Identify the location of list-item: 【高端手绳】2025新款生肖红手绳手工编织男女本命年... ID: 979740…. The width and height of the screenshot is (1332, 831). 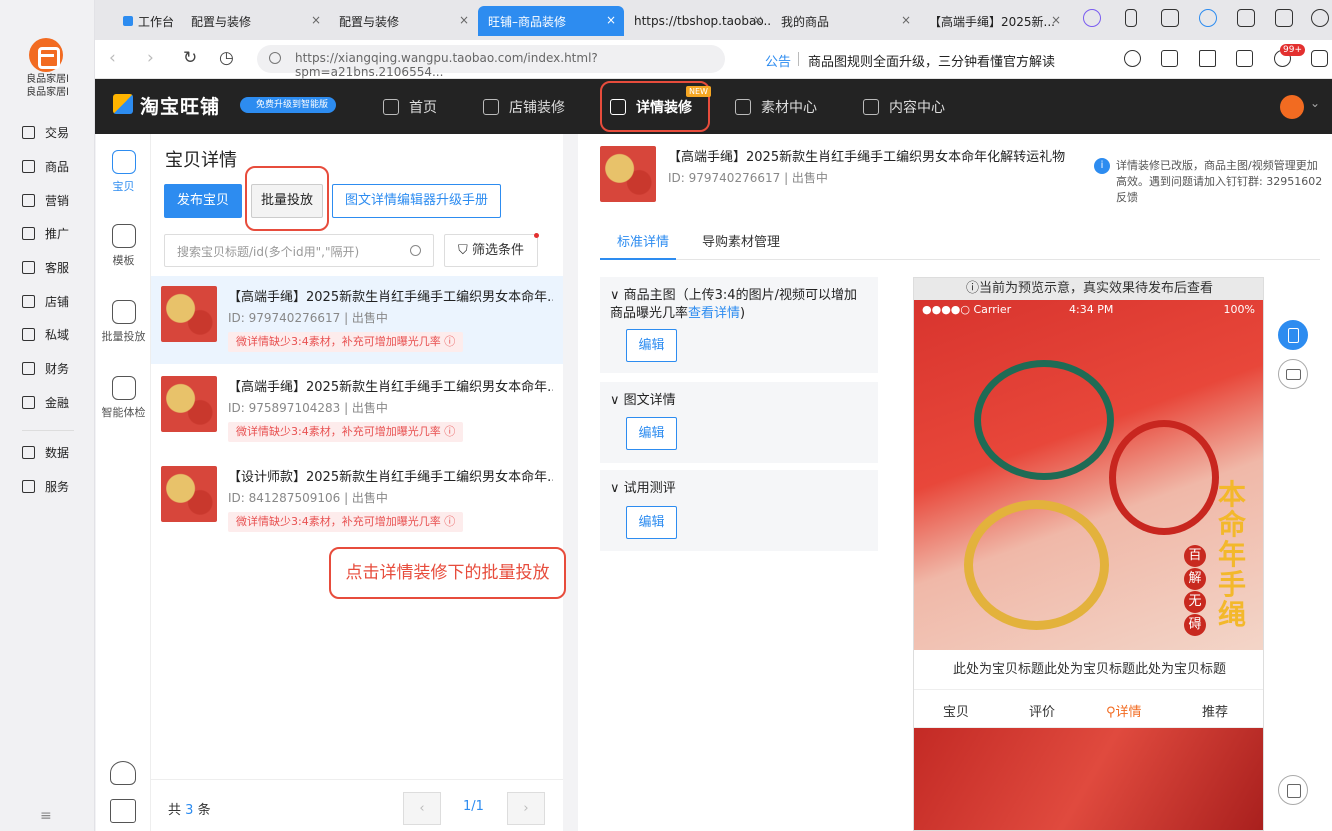
(357, 320).